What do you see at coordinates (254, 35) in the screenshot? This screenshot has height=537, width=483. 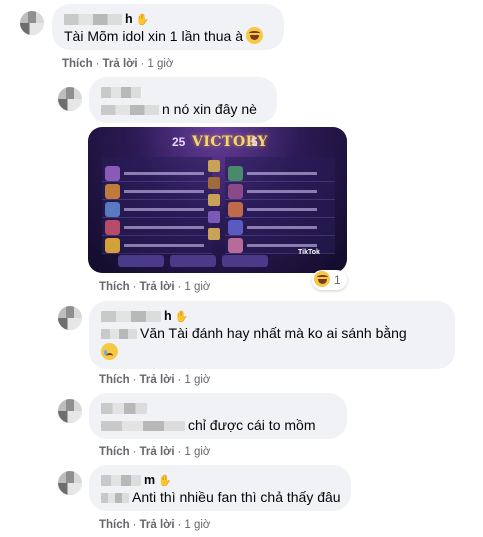 I see `laughing-tears-emoji-icon` at bounding box center [254, 35].